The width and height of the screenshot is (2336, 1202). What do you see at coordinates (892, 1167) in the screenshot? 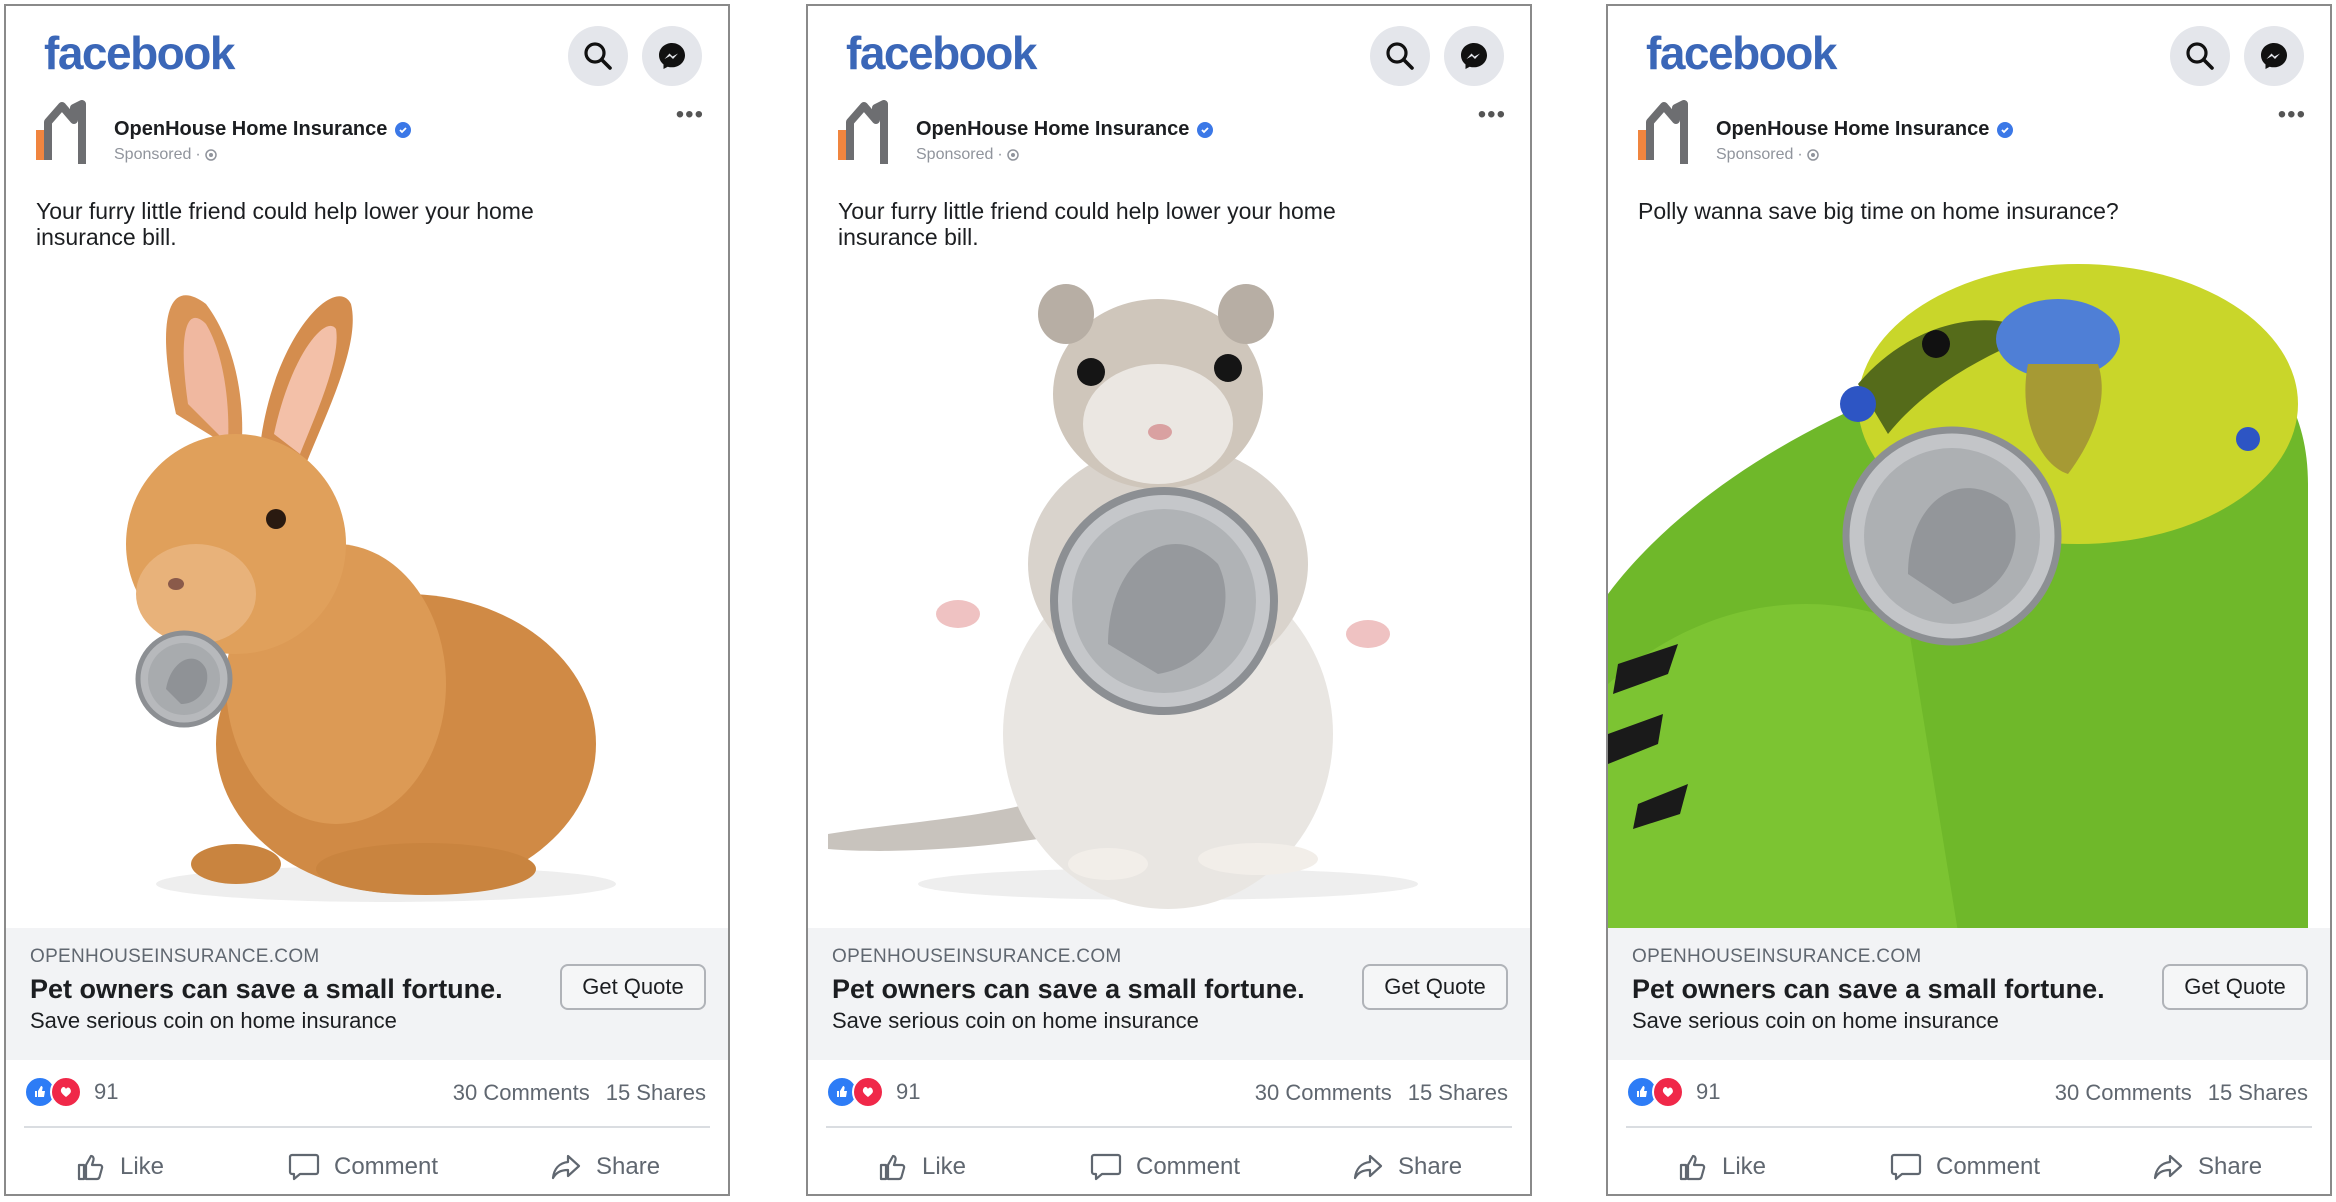
I see `thumbs-up-icon` at bounding box center [892, 1167].